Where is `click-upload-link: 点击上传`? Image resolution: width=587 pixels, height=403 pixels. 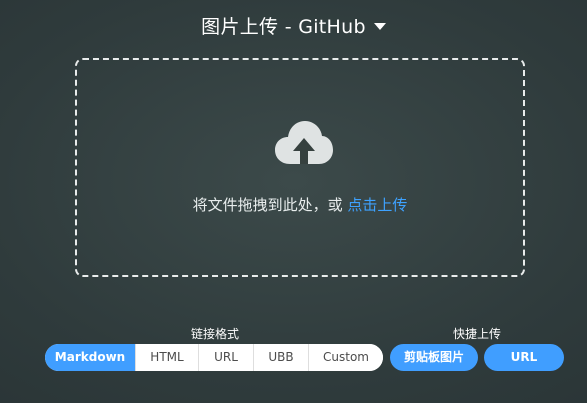 click-upload-link: 点击上传 is located at coordinates (377, 205).